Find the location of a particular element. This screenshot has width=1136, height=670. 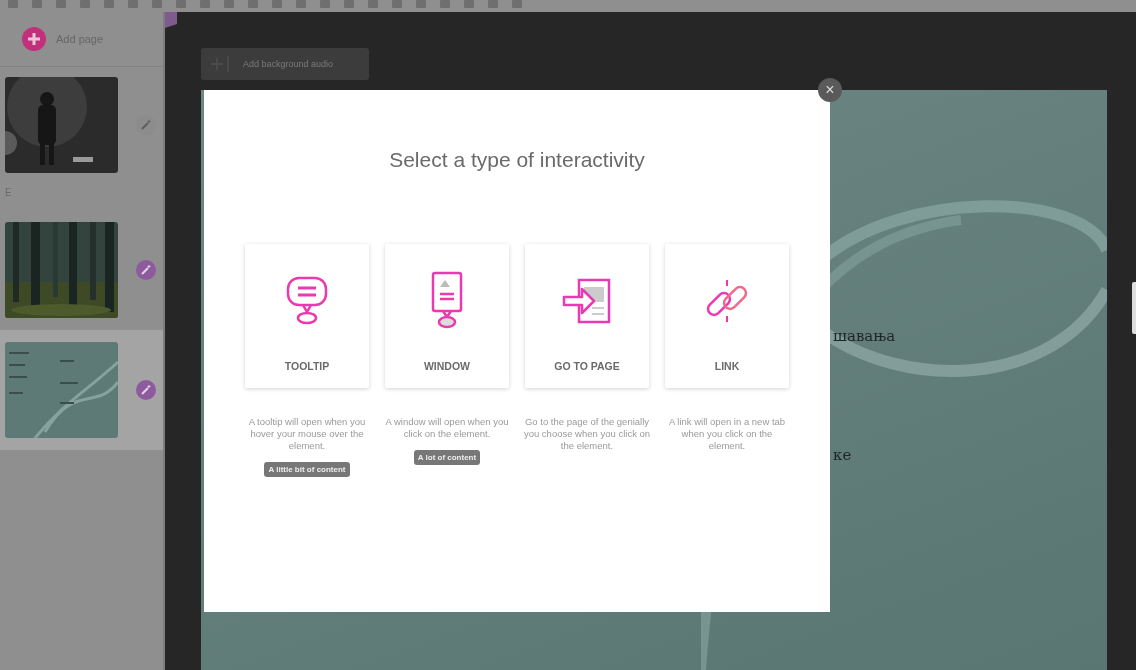

slide-text: ке is located at coordinates (842, 455).